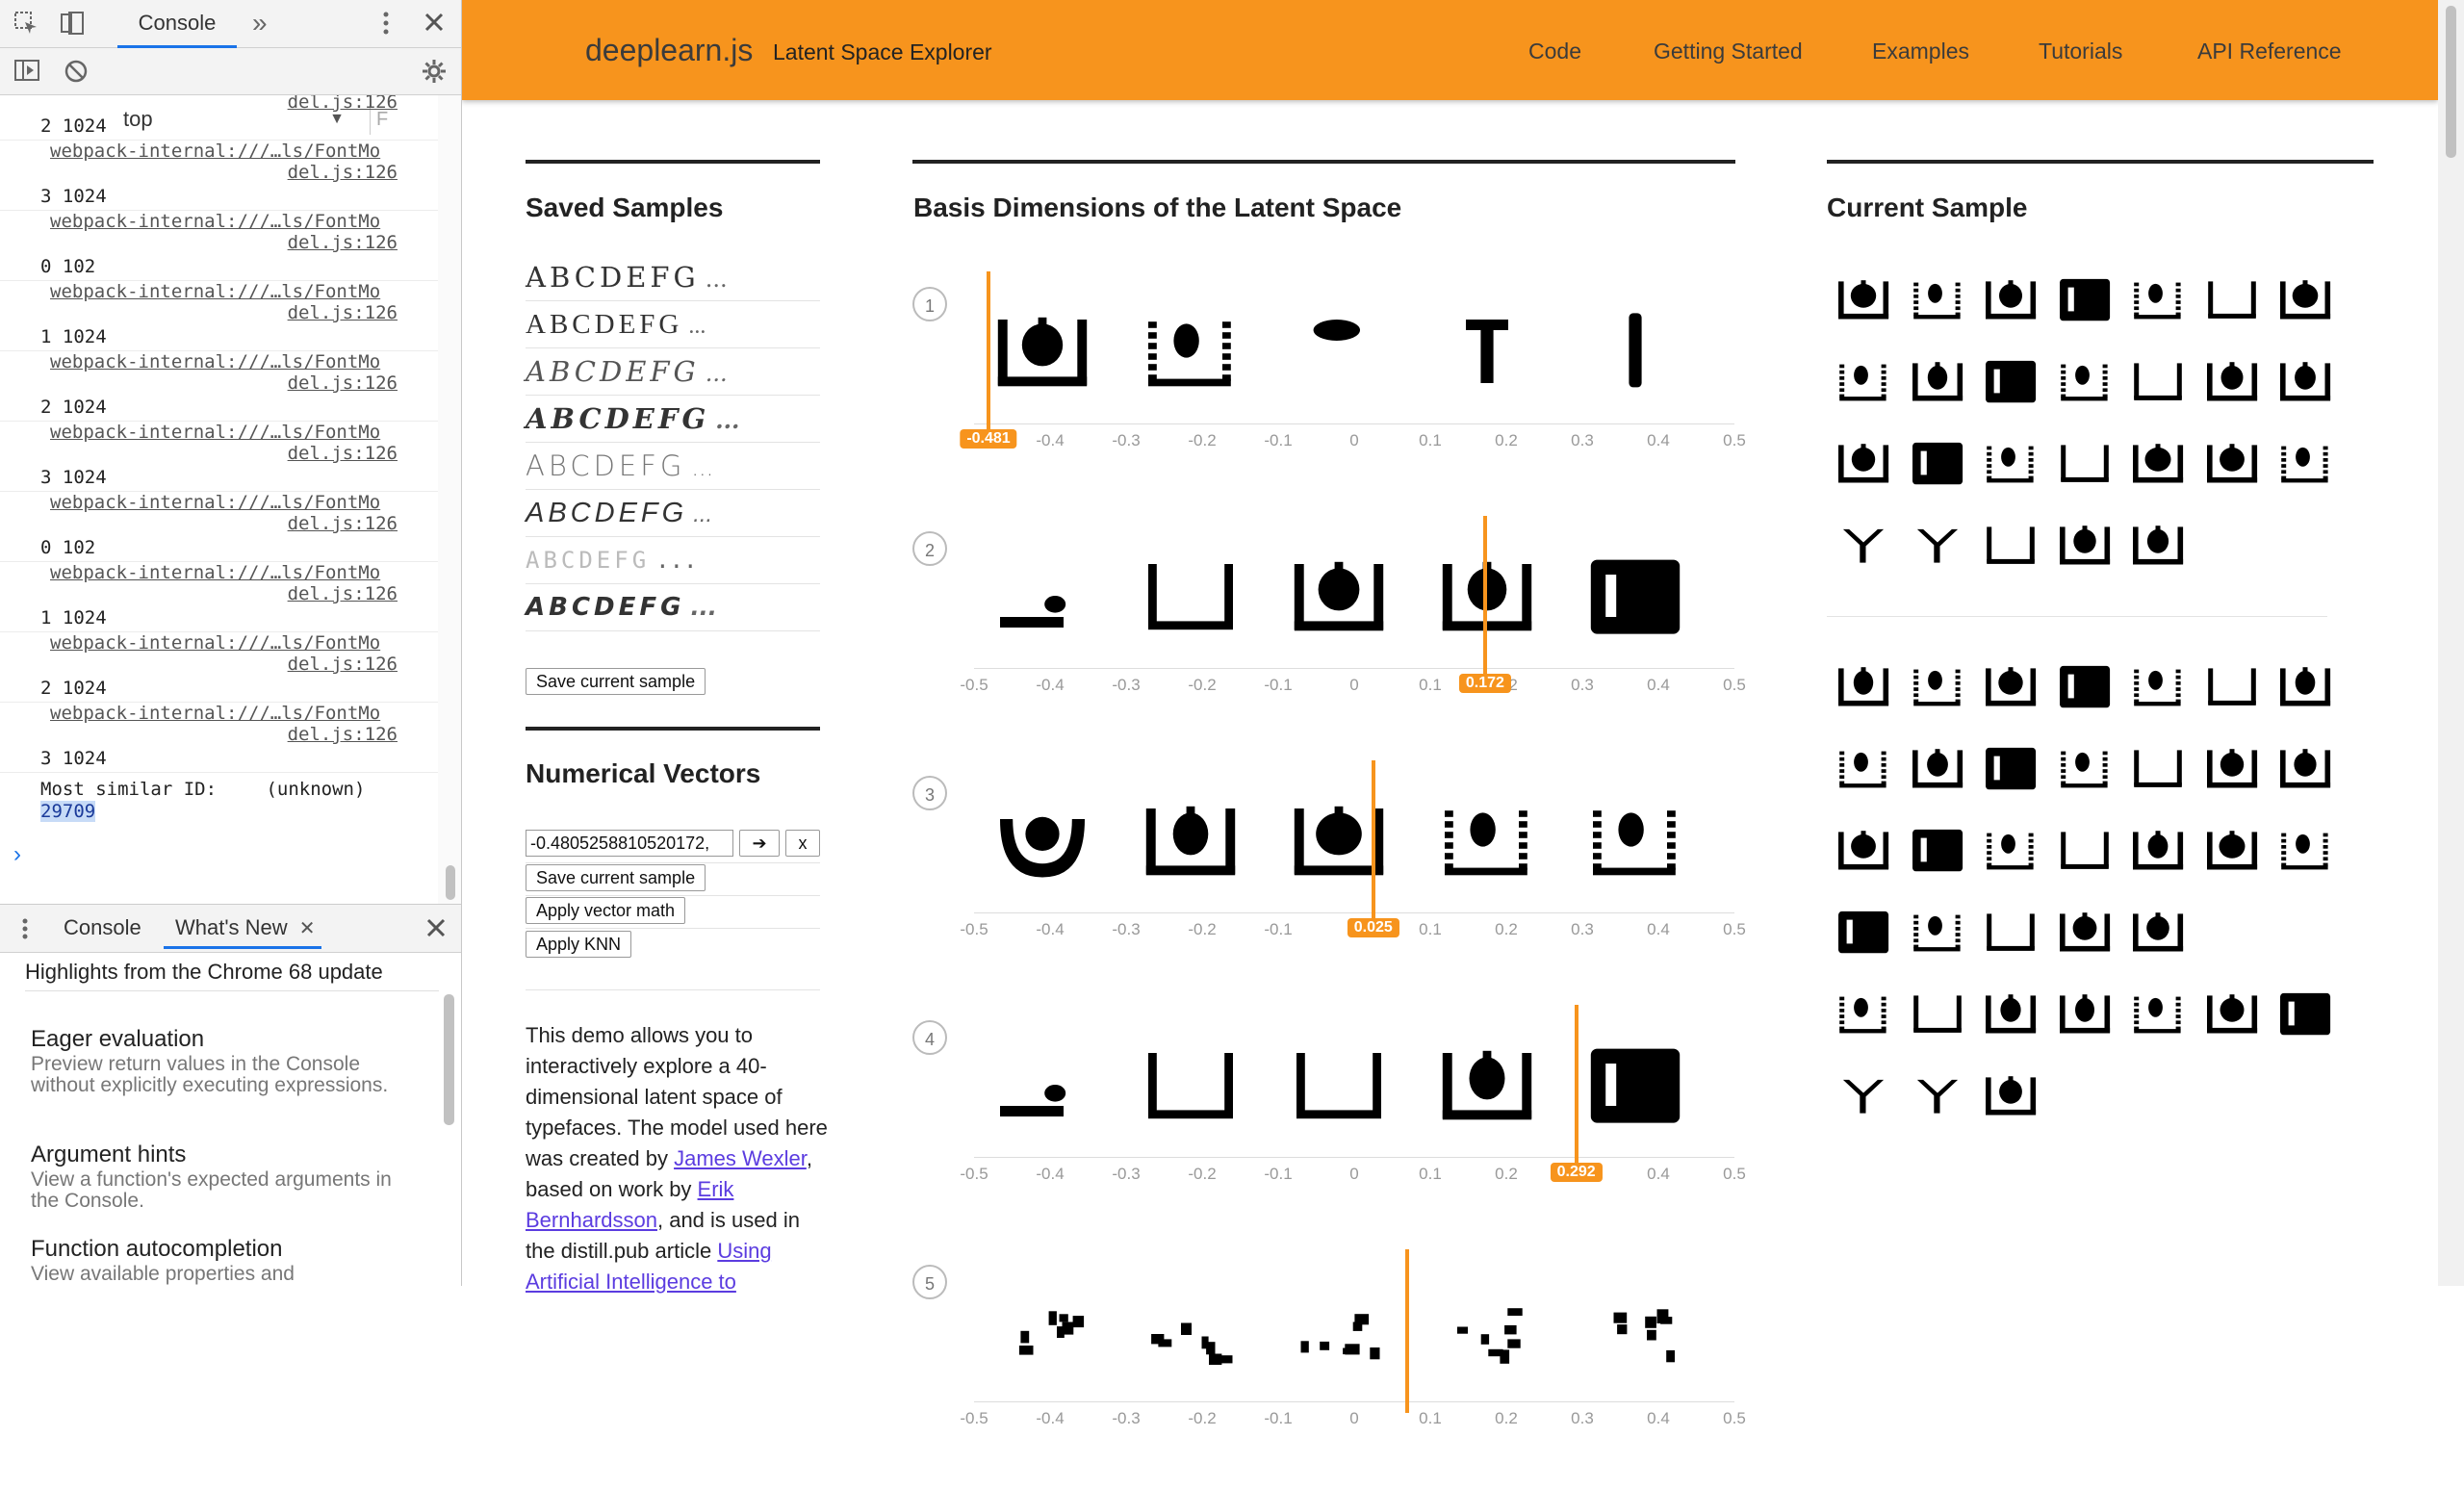 The height and width of the screenshot is (1488, 2464). Describe the element at coordinates (1354, 1174) in the screenshot. I see `tick-label: 0` at that location.